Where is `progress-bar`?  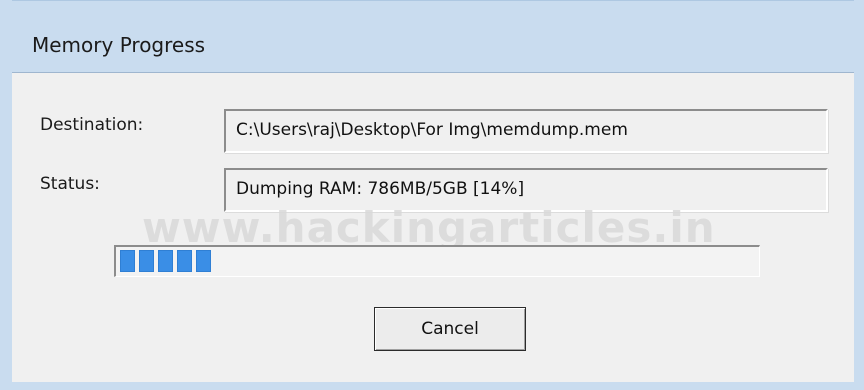 progress-bar is located at coordinates (437, 261).